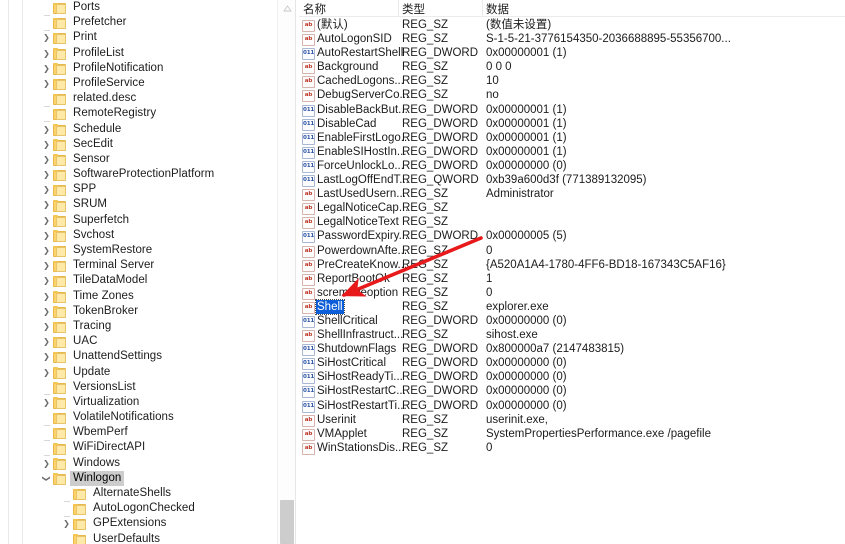 This screenshot has height=544, width=845. Describe the element at coordinates (572, 95) in the screenshot. I see `value-row: ab DebugServerCo... REG_SZ no` at that location.